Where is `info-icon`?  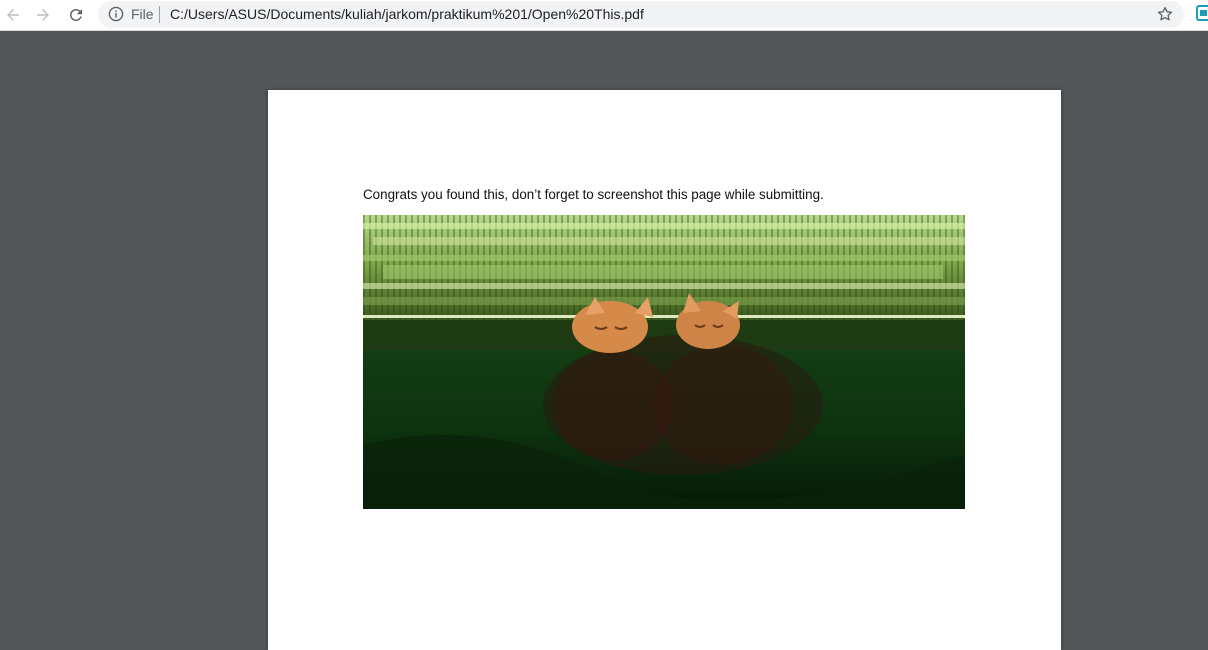
info-icon is located at coordinates (116, 14).